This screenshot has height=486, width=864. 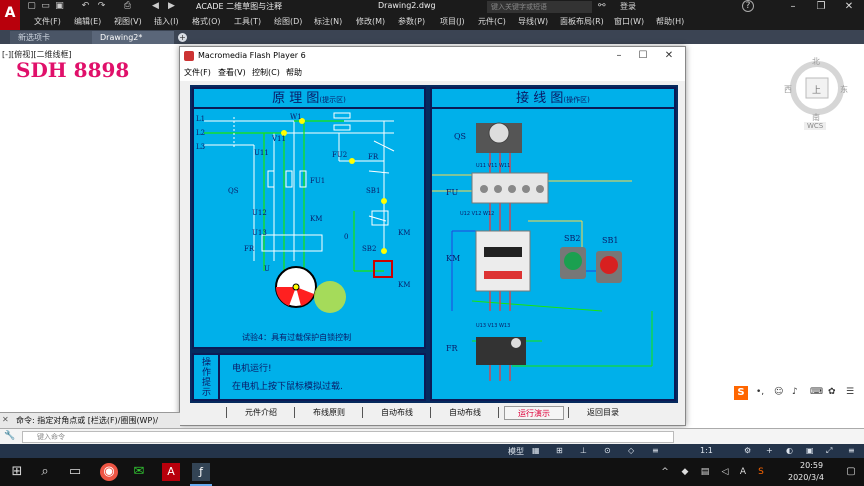 What do you see at coordinates (602, 6) in the screenshot?
I see `binoculars-icon: ⚯` at bounding box center [602, 6].